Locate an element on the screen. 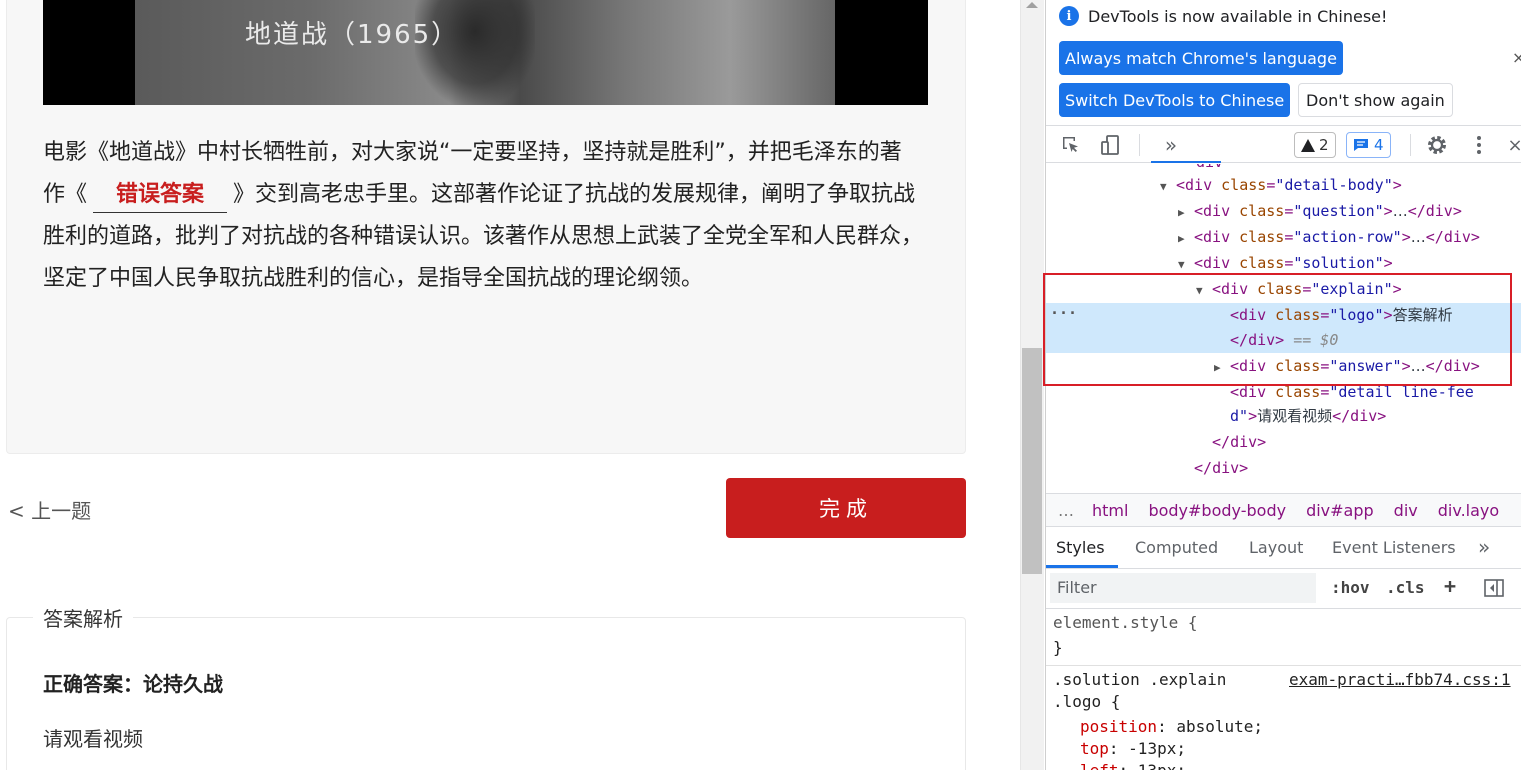 The image size is (1521, 770). tab-event-listeners: Event Listeners is located at coordinates (1394, 547).